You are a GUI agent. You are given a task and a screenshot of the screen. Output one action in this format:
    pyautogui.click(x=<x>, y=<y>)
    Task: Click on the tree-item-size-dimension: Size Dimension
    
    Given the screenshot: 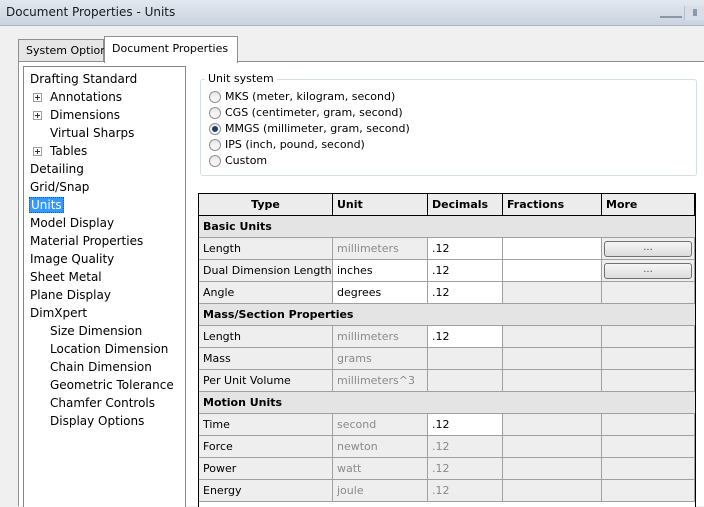 What is the action you would take?
    pyautogui.click(x=104, y=331)
    